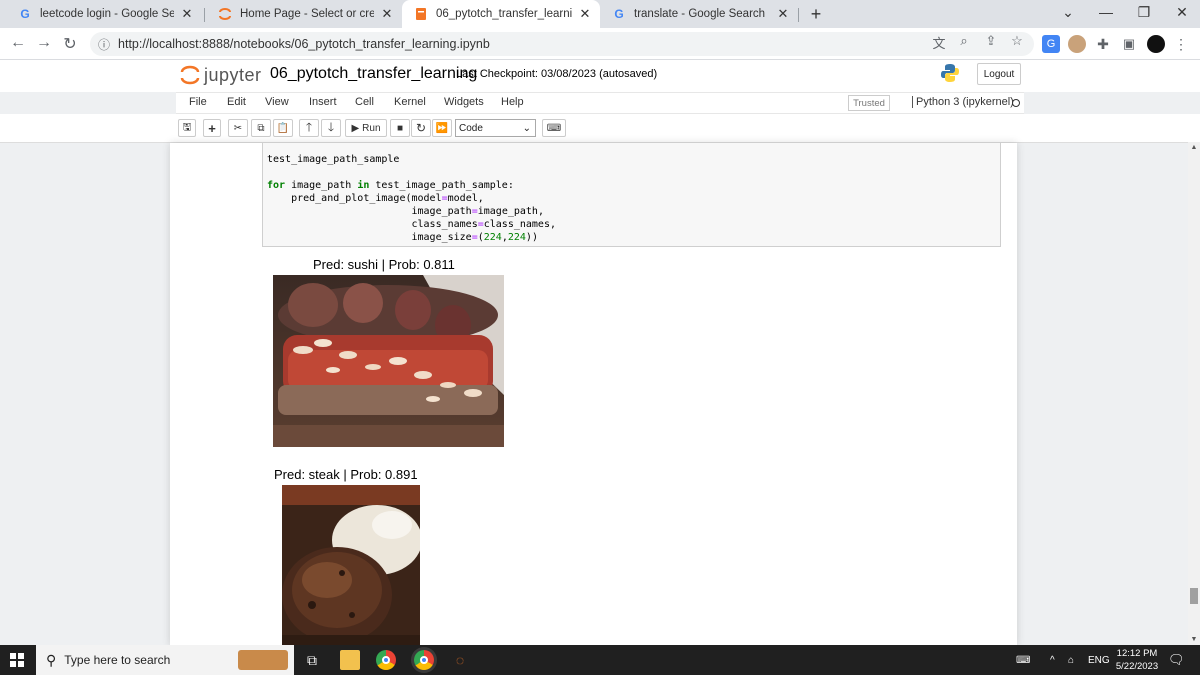 This screenshot has height=675, width=1200. Describe the element at coordinates (107, 14) in the screenshot. I see `tab-title: leetcode login - Google Search` at that location.